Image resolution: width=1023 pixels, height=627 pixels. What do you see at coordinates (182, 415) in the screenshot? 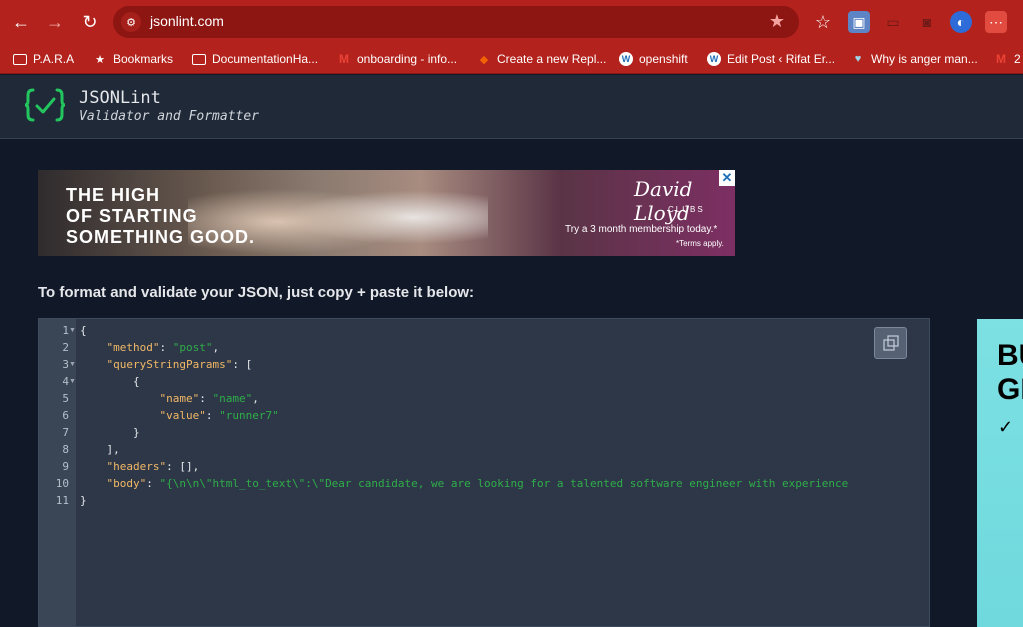
I see `code-key: "value"` at bounding box center [182, 415].